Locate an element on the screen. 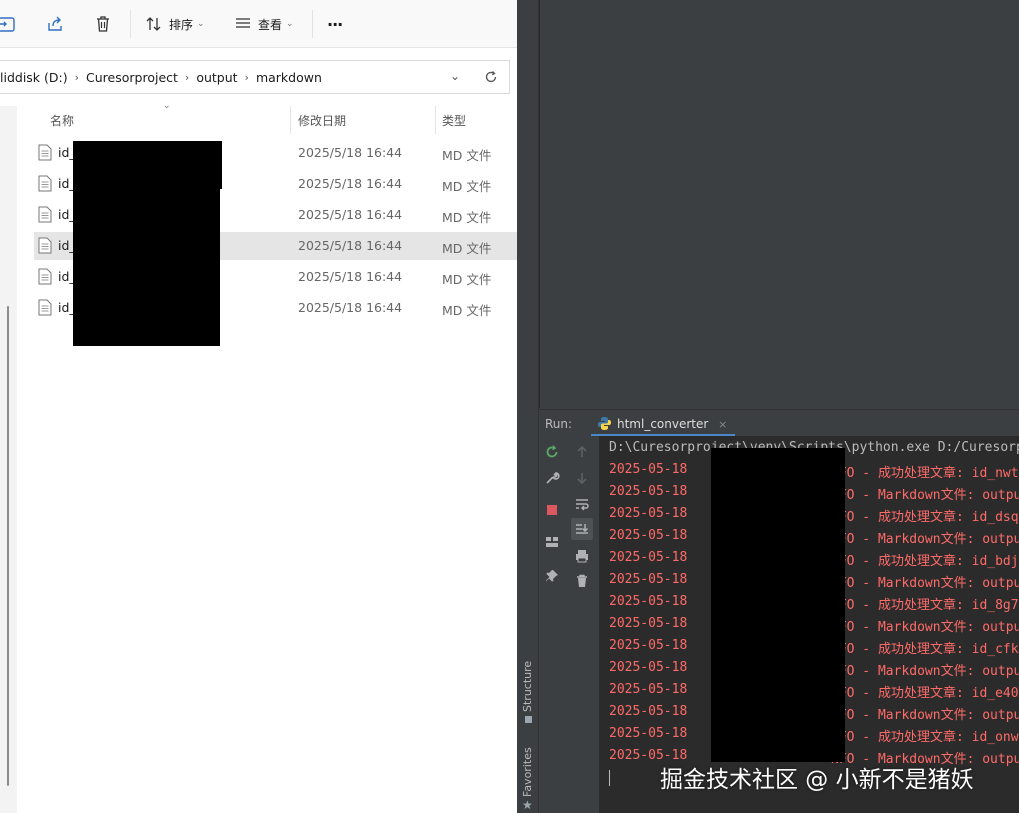 This screenshot has width=1019, height=813. view-label: 查看 is located at coordinates (270, 24).